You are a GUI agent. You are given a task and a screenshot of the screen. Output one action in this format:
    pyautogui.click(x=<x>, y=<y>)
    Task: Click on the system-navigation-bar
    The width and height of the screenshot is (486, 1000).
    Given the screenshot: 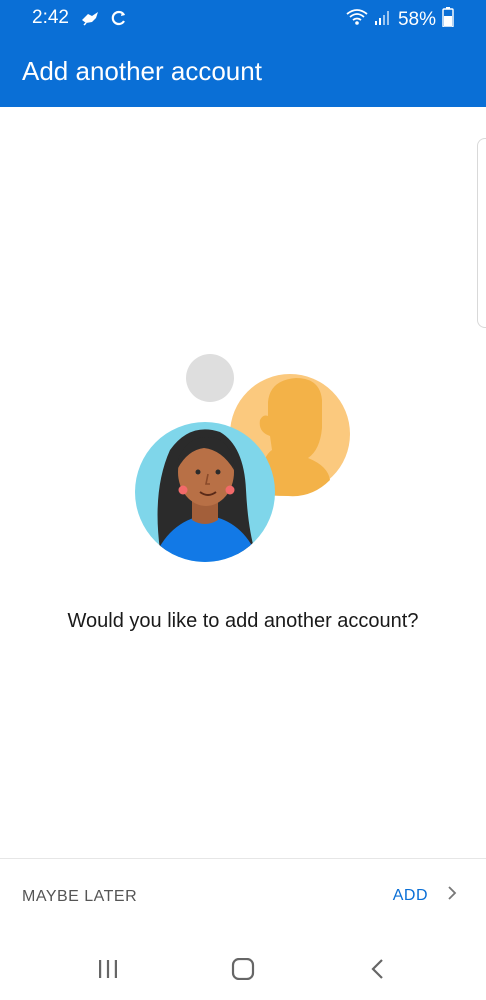 What is the action you would take?
    pyautogui.click(x=243, y=969)
    